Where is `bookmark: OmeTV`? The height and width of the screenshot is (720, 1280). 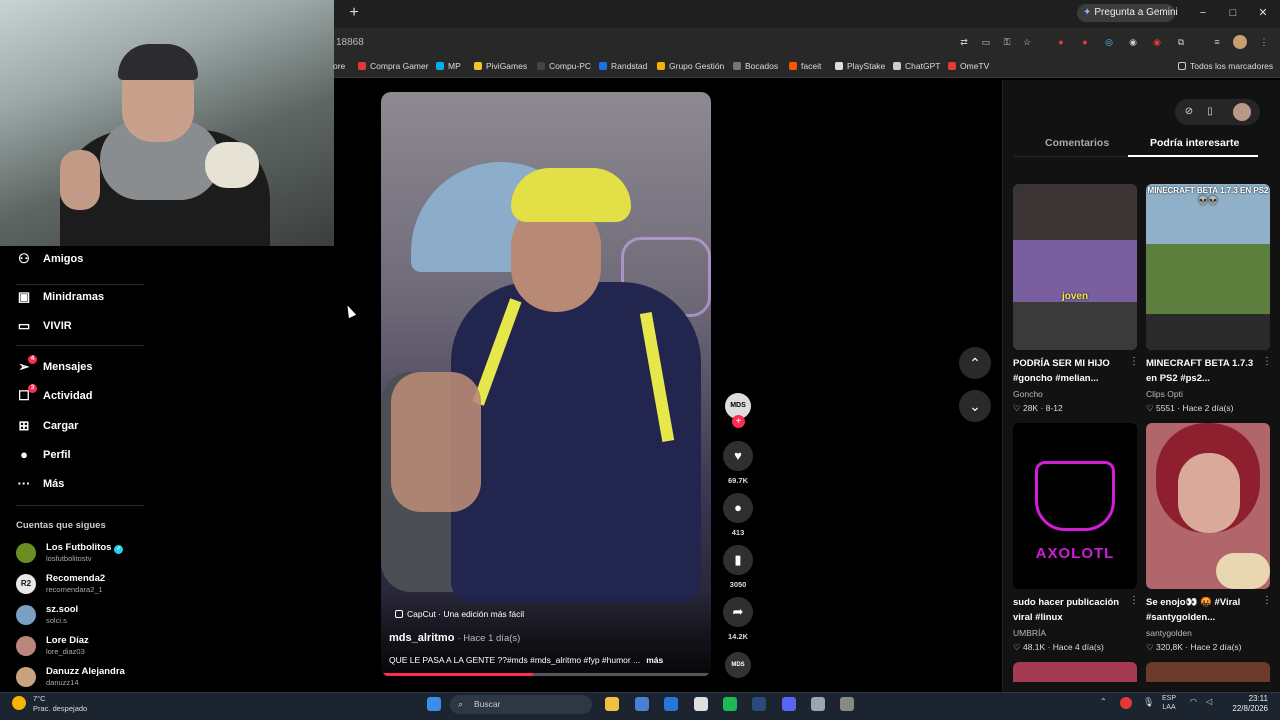
bookmark: OmeTV is located at coordinates (968, 66).